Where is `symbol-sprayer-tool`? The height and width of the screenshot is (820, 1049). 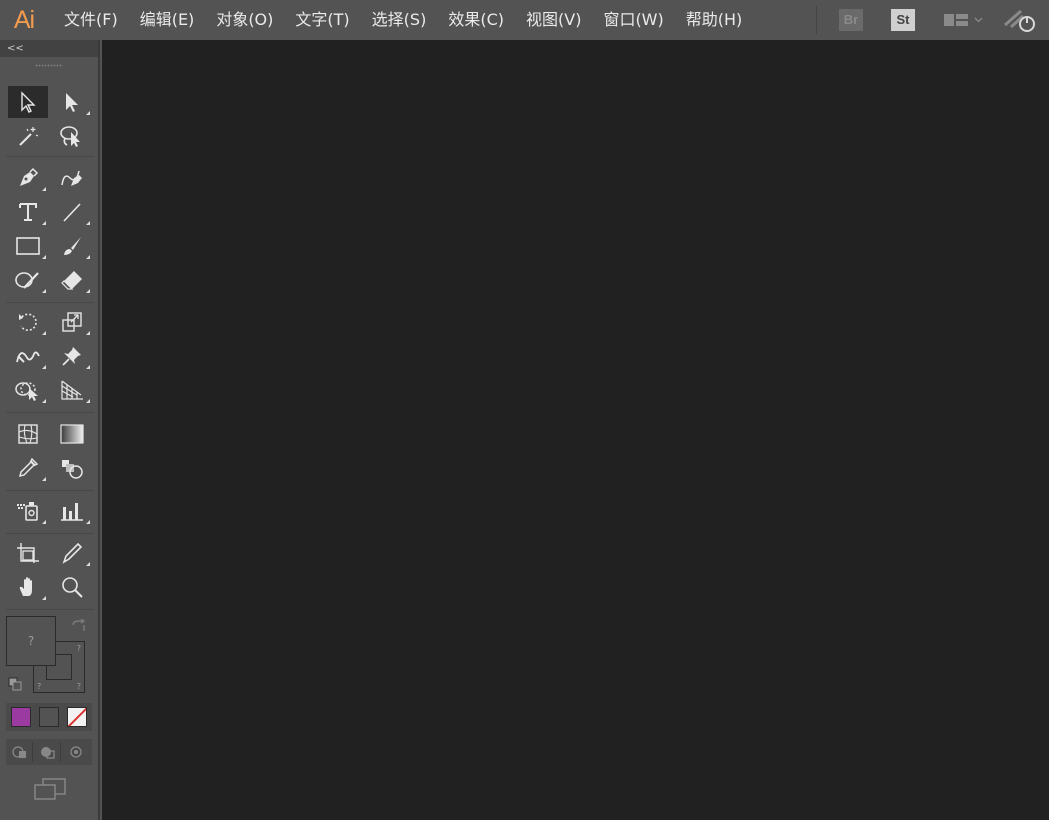
symbol-sprayer-tool is located at coordinates (28, 511).